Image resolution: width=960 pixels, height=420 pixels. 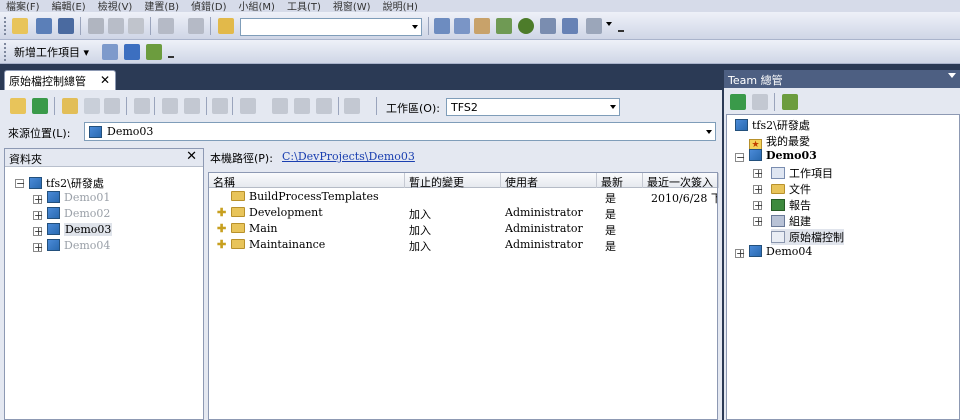 What do you see at coordinates (549, 181) in the screenshot?
I see `column-header-user: 使用者` at bounding box center [549, 181].